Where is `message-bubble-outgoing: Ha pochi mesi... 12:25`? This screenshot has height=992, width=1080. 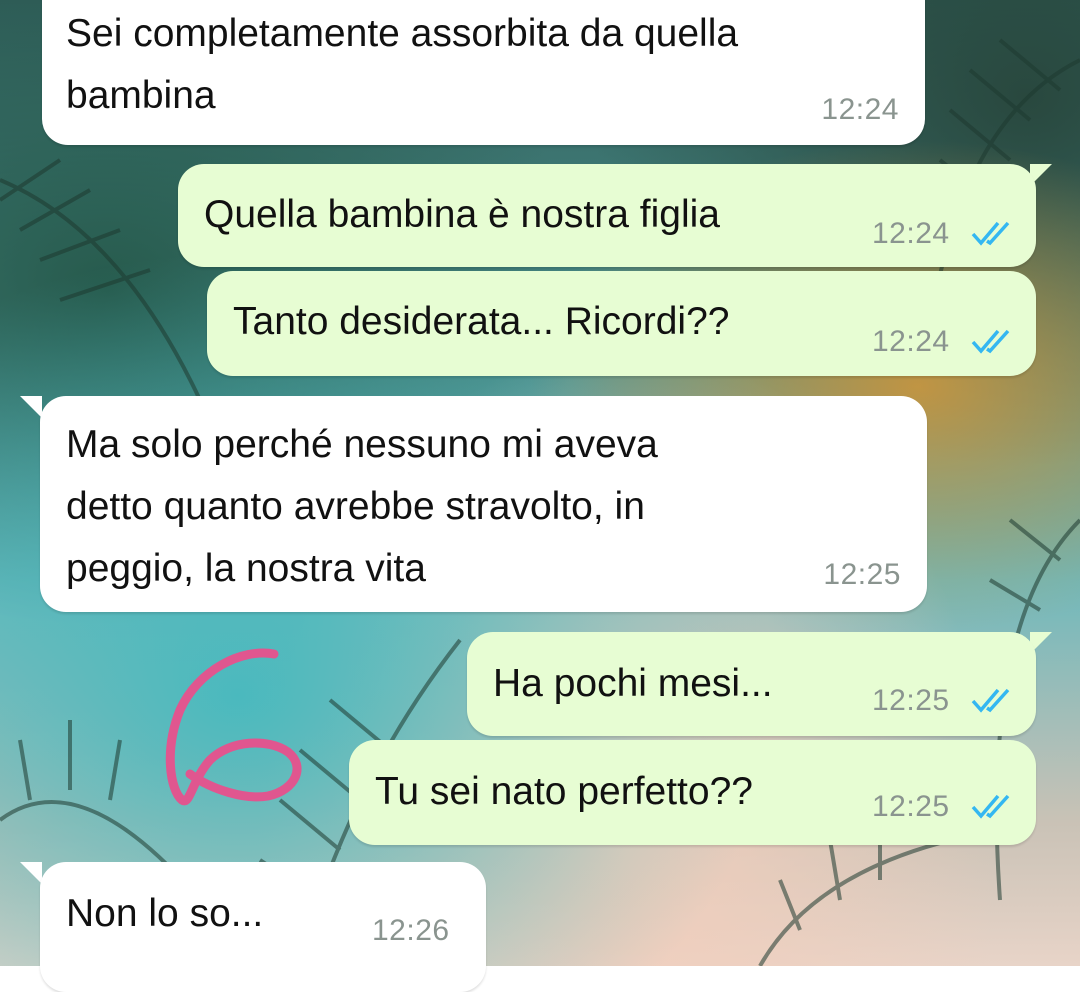 message-bubble-outgoing: Ha pochi mesi... 12:25 is located at coordinates (751, 684).